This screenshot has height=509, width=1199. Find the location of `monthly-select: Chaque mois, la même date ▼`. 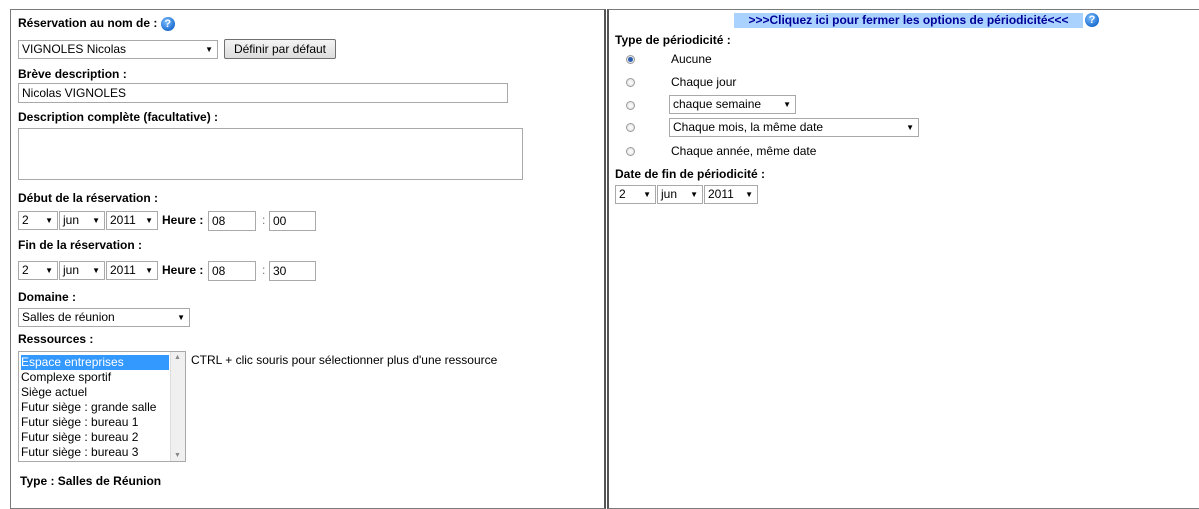

monthly-select: Chaque mois, la même date ▼ is located at coordinates (794, 127).